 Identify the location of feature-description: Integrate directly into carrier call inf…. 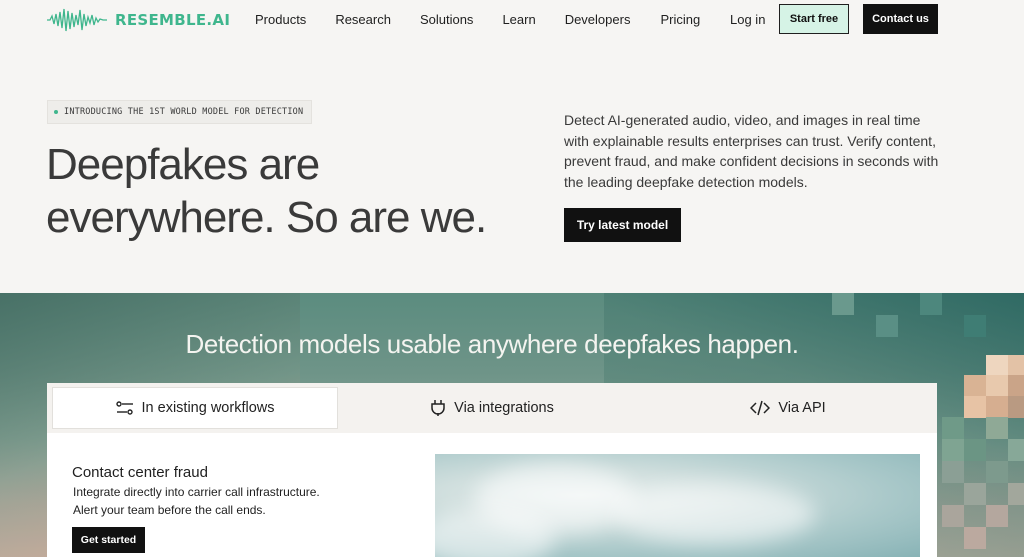
(223, 501).